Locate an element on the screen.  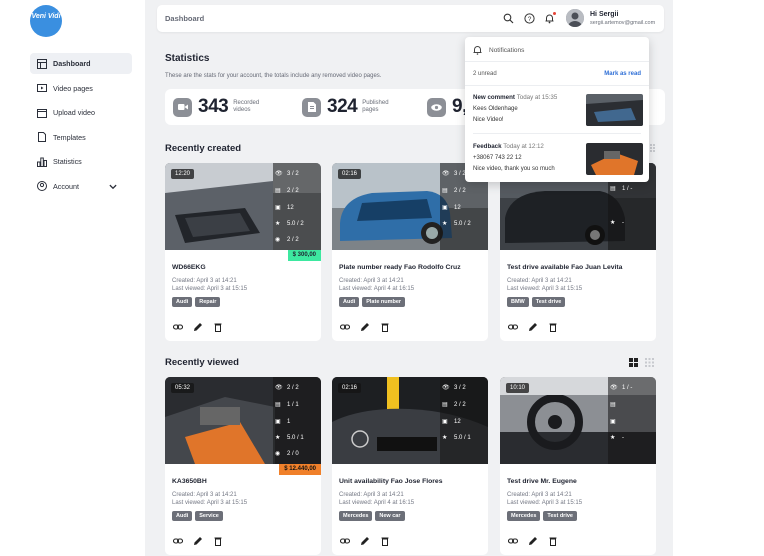
tag-list: Mercedes Test drive is located at coordinates (543, 516).